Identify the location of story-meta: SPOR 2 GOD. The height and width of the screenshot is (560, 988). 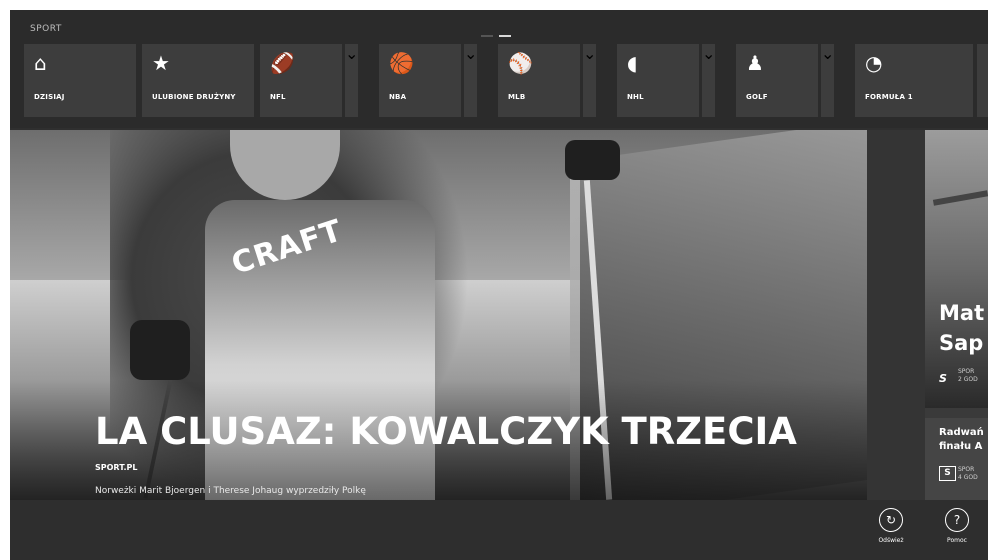
(968, 376).